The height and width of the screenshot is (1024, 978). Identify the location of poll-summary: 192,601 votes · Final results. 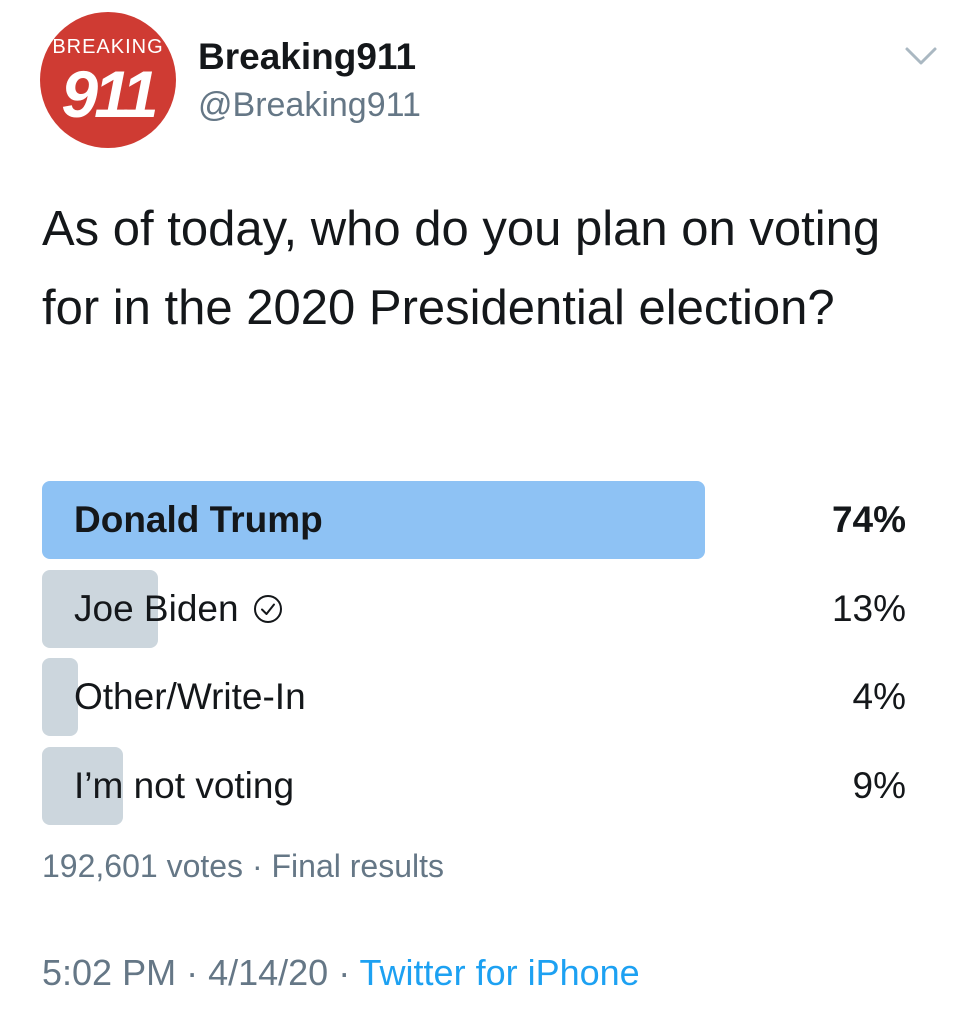
(243, 866).